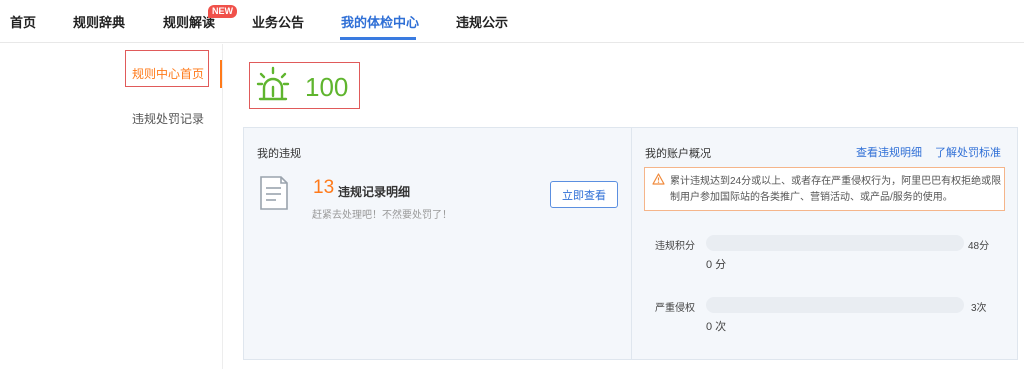 The height and width of the screenshot is (369, 1024). What do you see at coordinates (168, 73) in the screenshot?
I see `sidebar-item-rules-home: 规则中心首页` at bounding box center [168, 73].